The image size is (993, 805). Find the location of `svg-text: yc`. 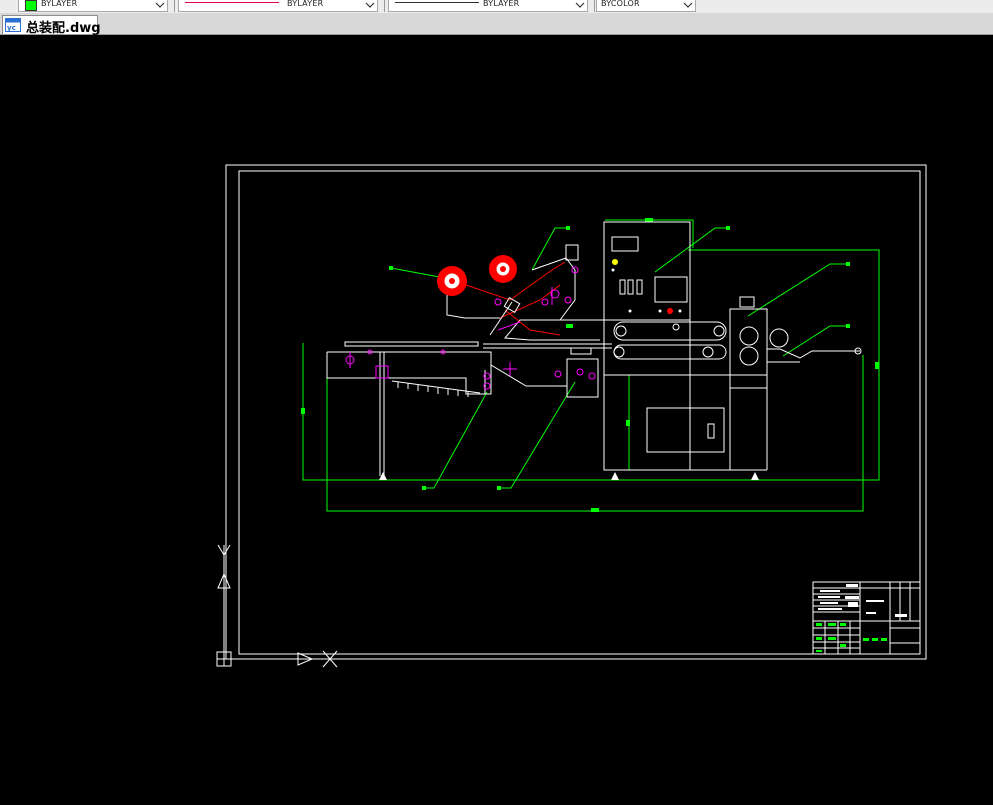

svg-text: yc is located at coordinates (11, 28).